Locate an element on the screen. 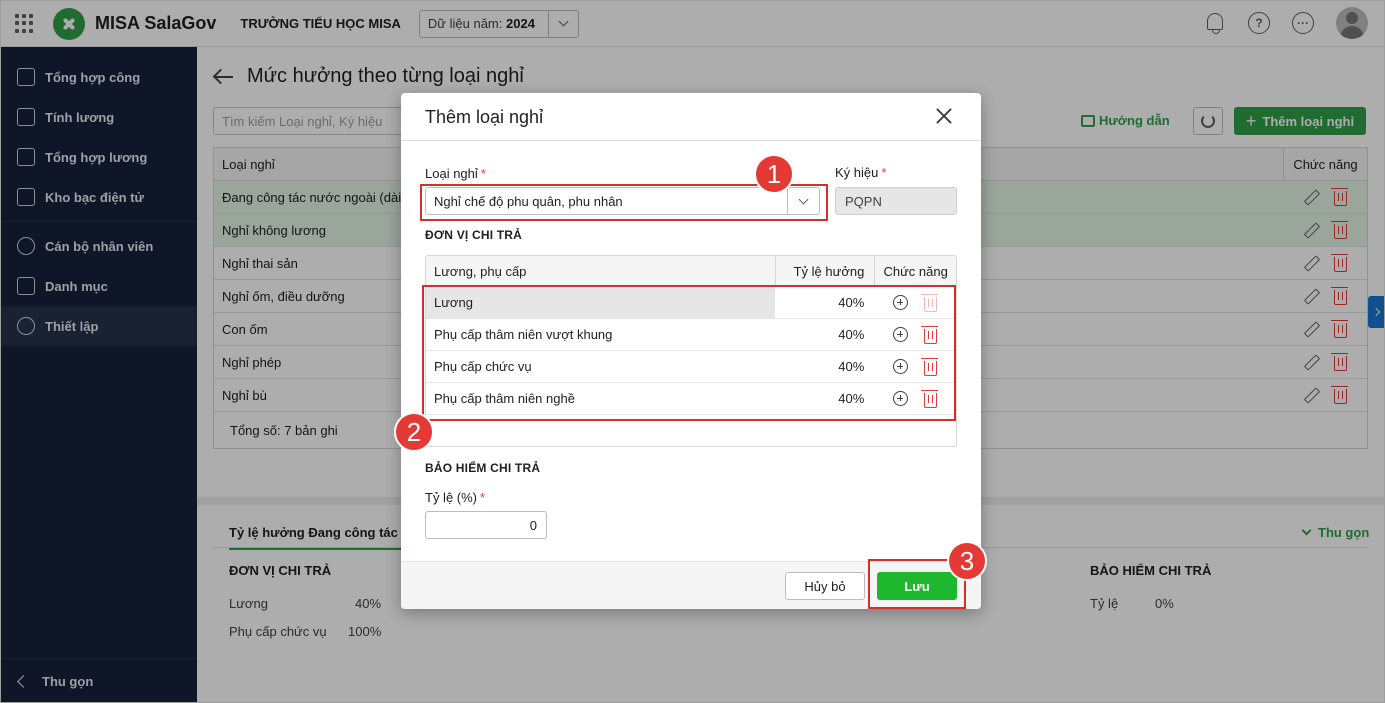 The width and height of the screenshot is (1385, 703). col-rate: Tỷ lệ hưởng is located at coordinates (824, 271).